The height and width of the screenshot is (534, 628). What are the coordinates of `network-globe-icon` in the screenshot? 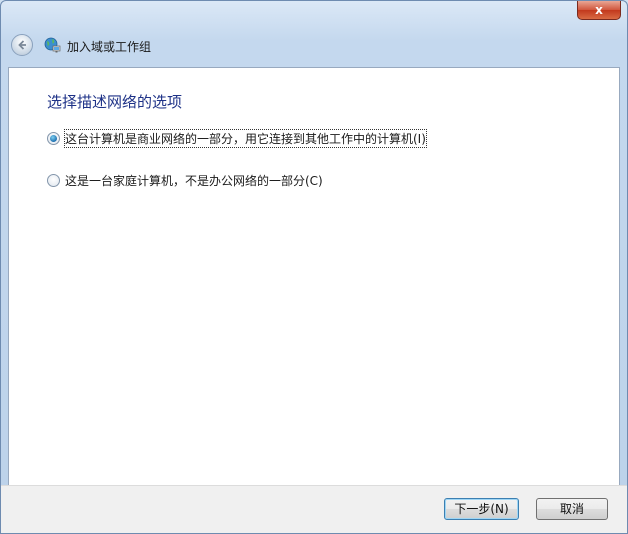 It's located at (52, 45).